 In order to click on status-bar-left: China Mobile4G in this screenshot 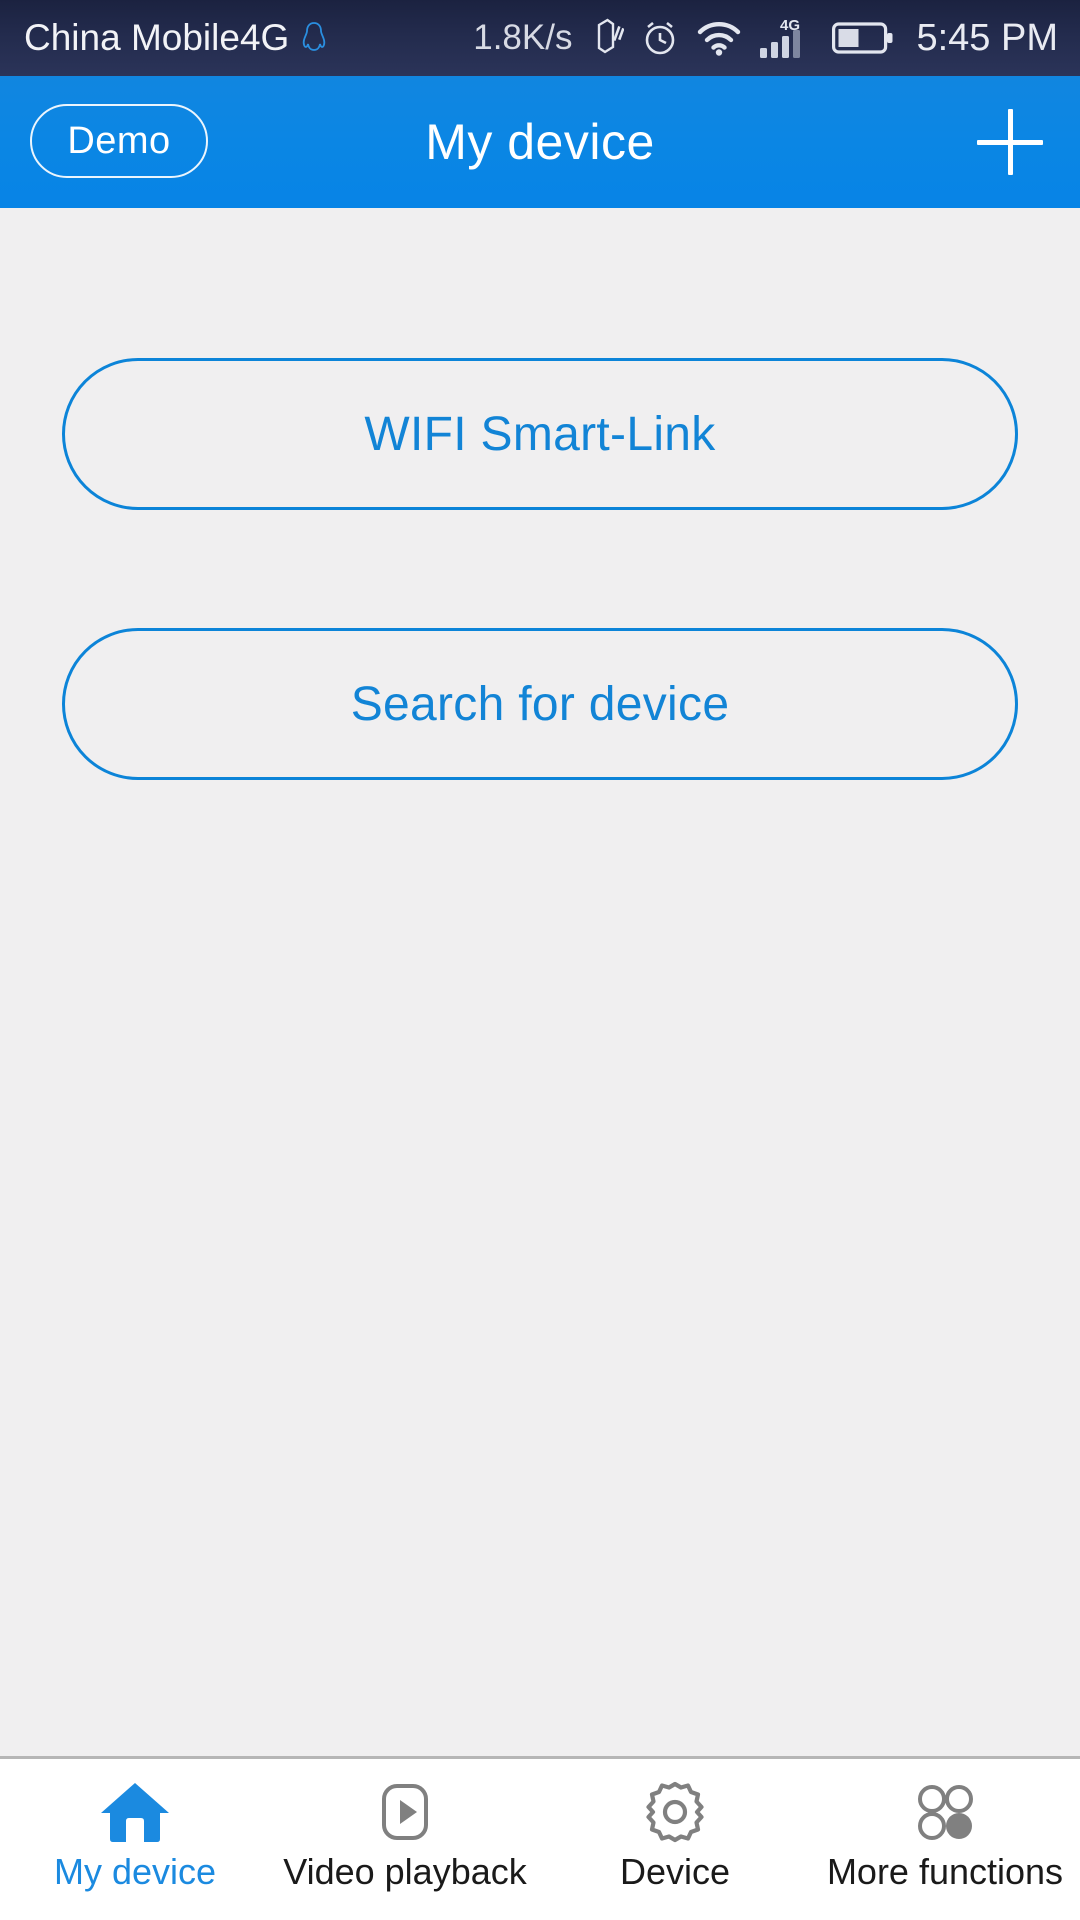, I will do `click(175, 38)`.